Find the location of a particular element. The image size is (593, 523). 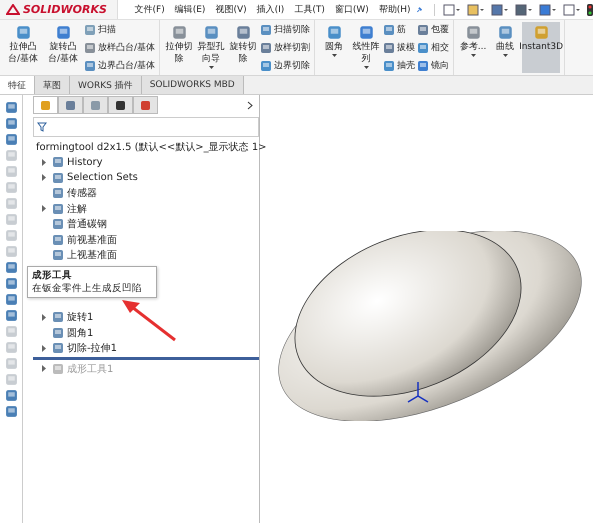

menu-item: 插入(I) is located at coordinates (271, 9).